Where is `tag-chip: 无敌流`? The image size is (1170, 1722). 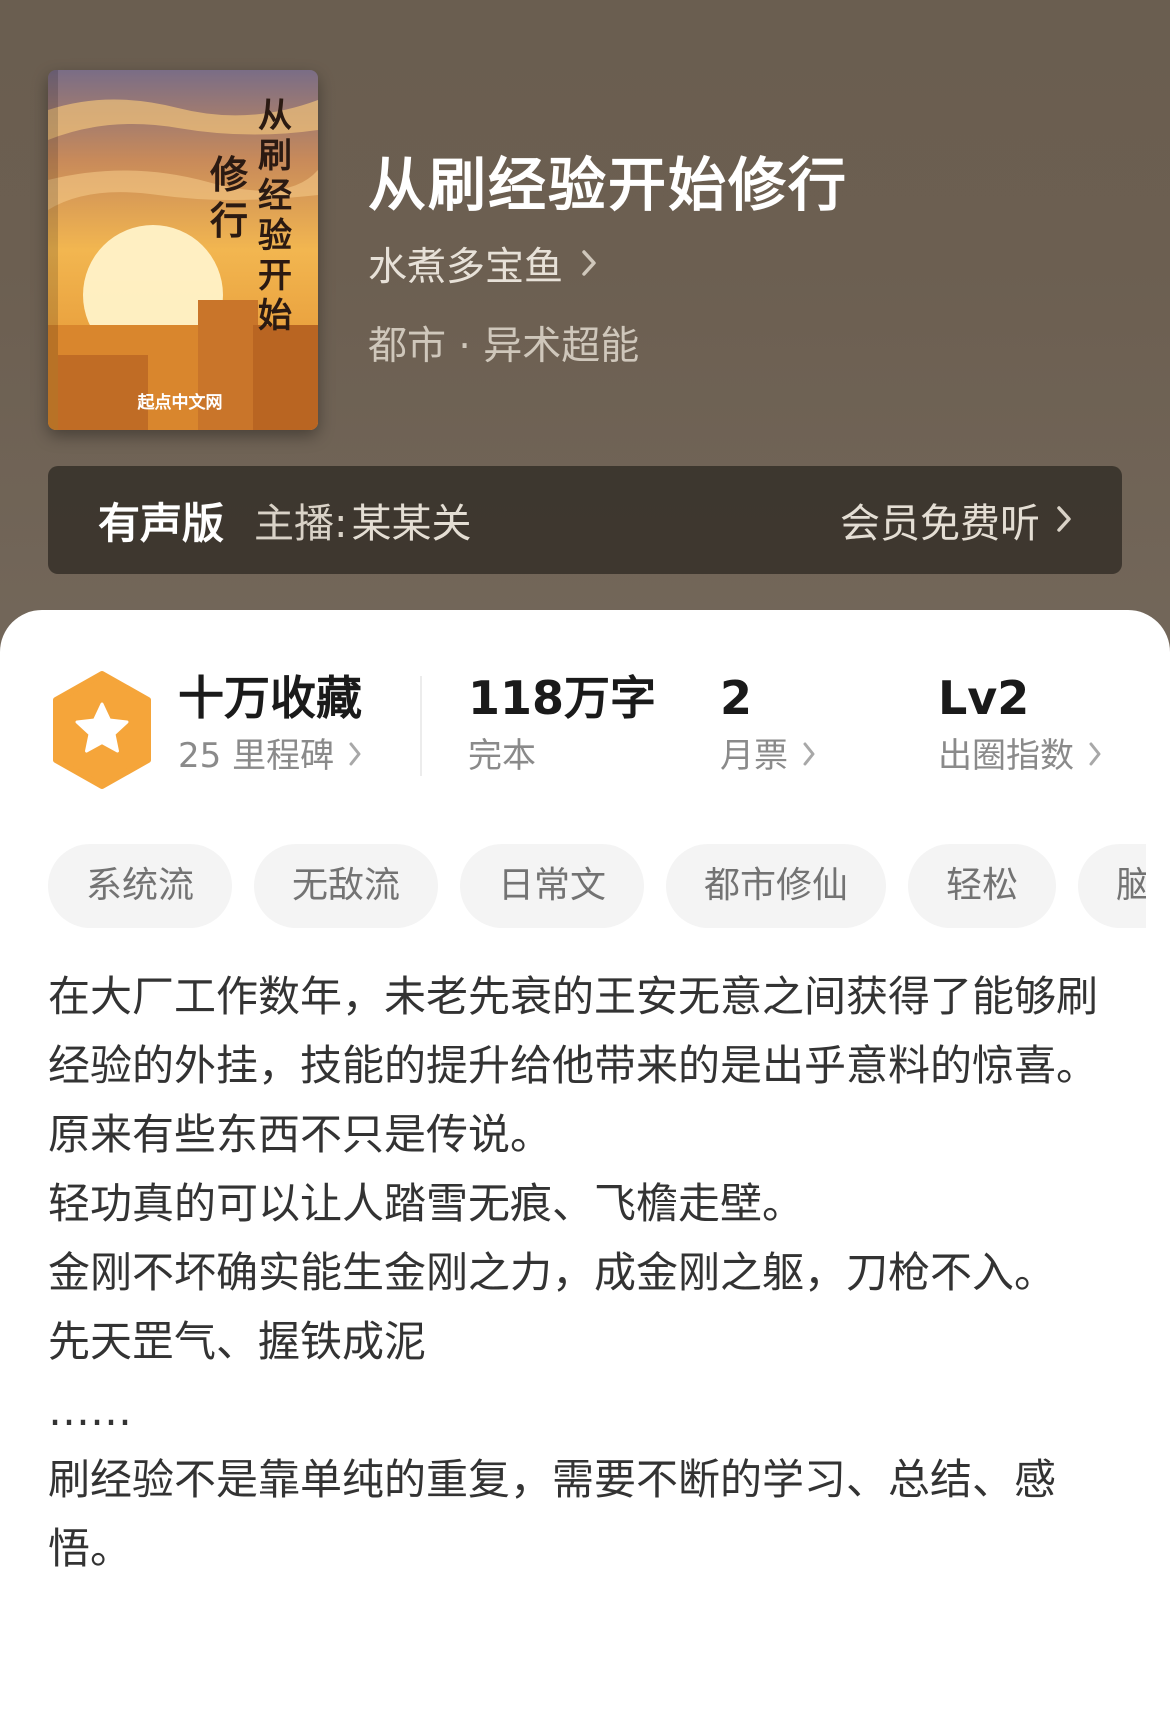
tag-chip: 无敌流 is located at coordinates (346, 886).